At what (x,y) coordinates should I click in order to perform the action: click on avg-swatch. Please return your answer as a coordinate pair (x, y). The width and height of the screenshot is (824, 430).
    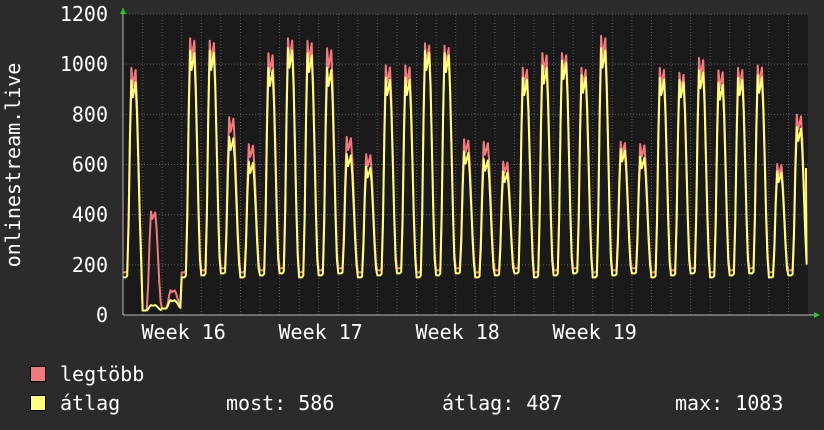
    Looking at the image, I should click on (38, 403).